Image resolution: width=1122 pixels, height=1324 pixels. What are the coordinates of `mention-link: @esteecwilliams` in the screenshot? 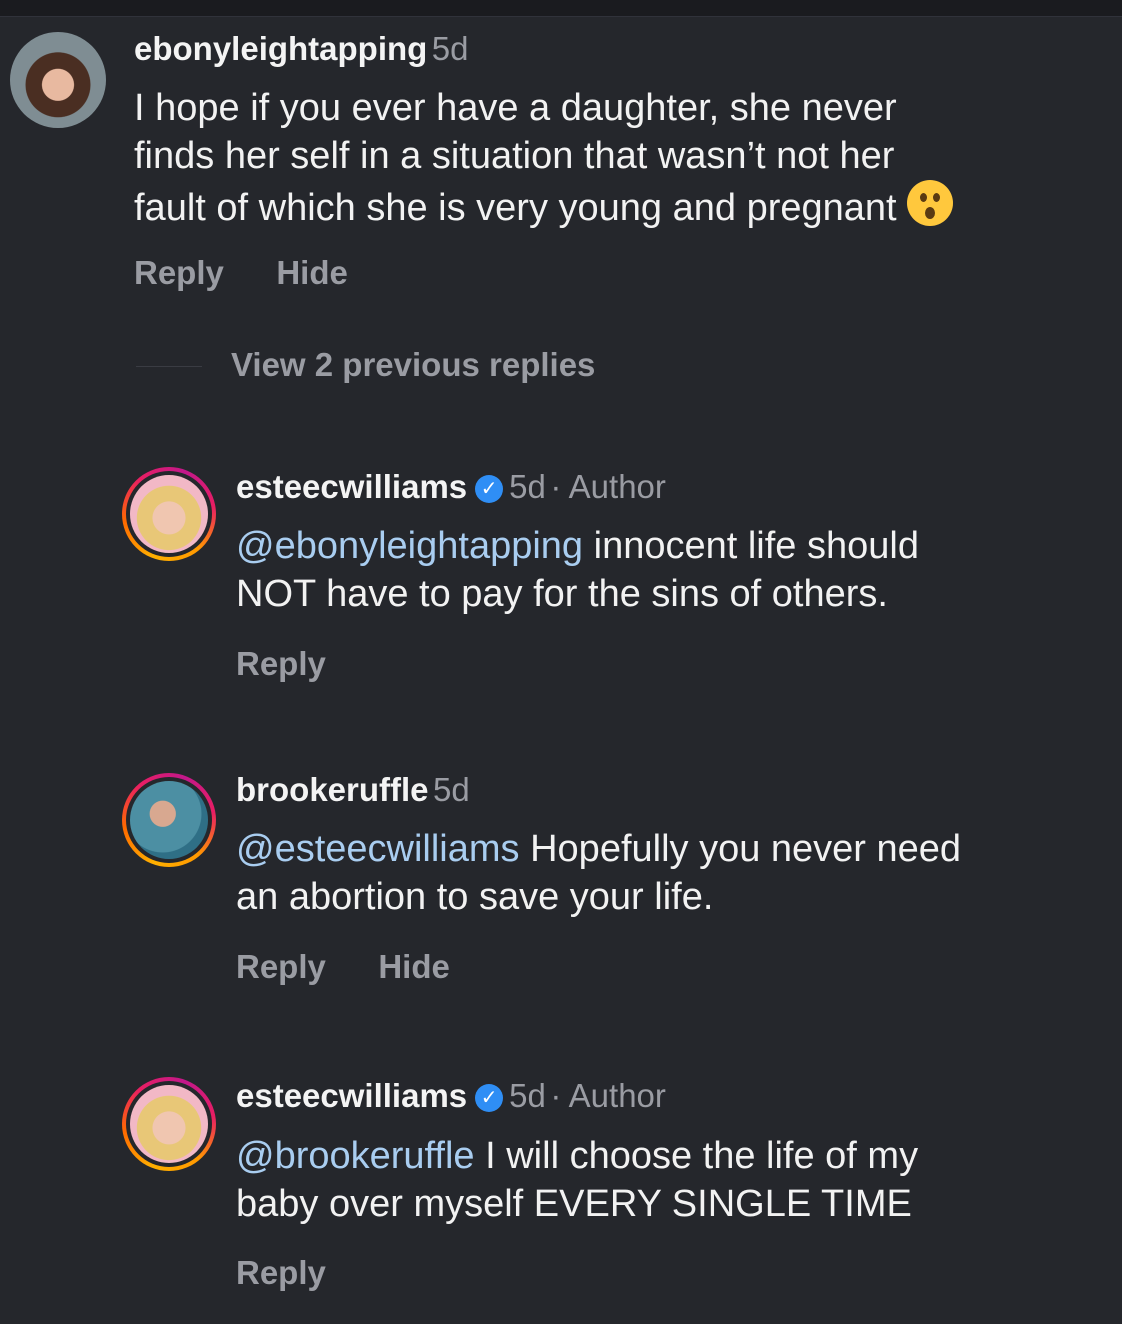 It's located at (378, 849).